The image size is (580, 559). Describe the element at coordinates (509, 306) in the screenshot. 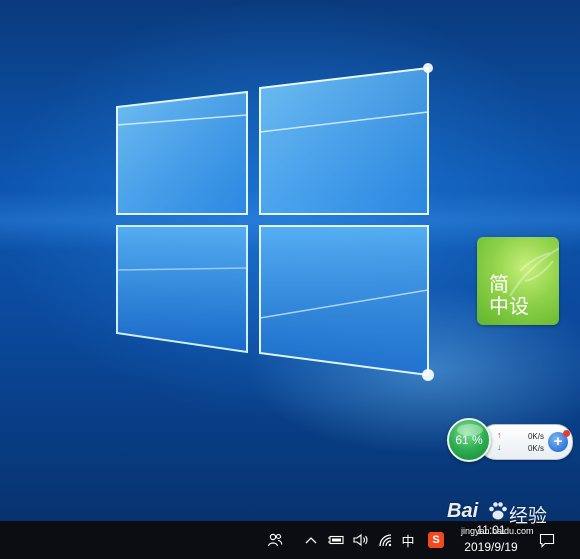

I see `widget-label-line2: 中设` at that location.